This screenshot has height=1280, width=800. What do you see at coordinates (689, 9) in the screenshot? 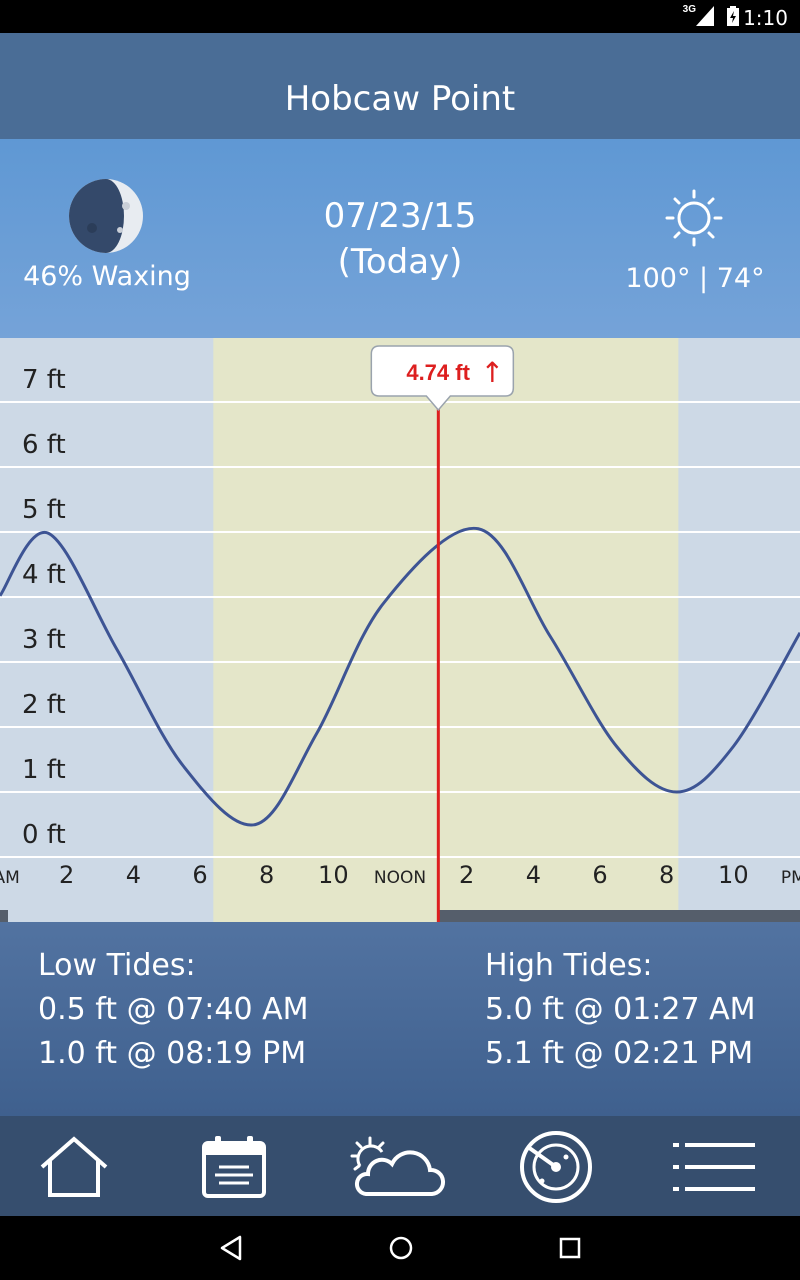
I see `network-type: 3G` at bounding box center [689, 9].